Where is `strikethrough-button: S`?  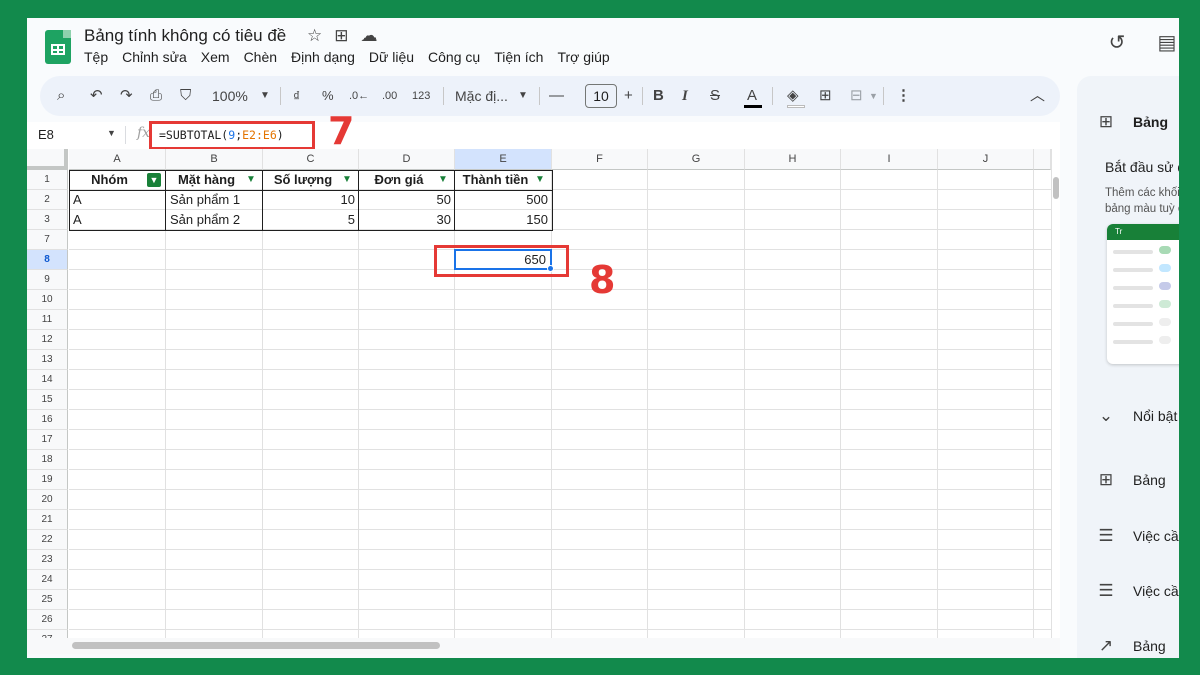 strikethrough-button: S is located at coordinates (715, 96).